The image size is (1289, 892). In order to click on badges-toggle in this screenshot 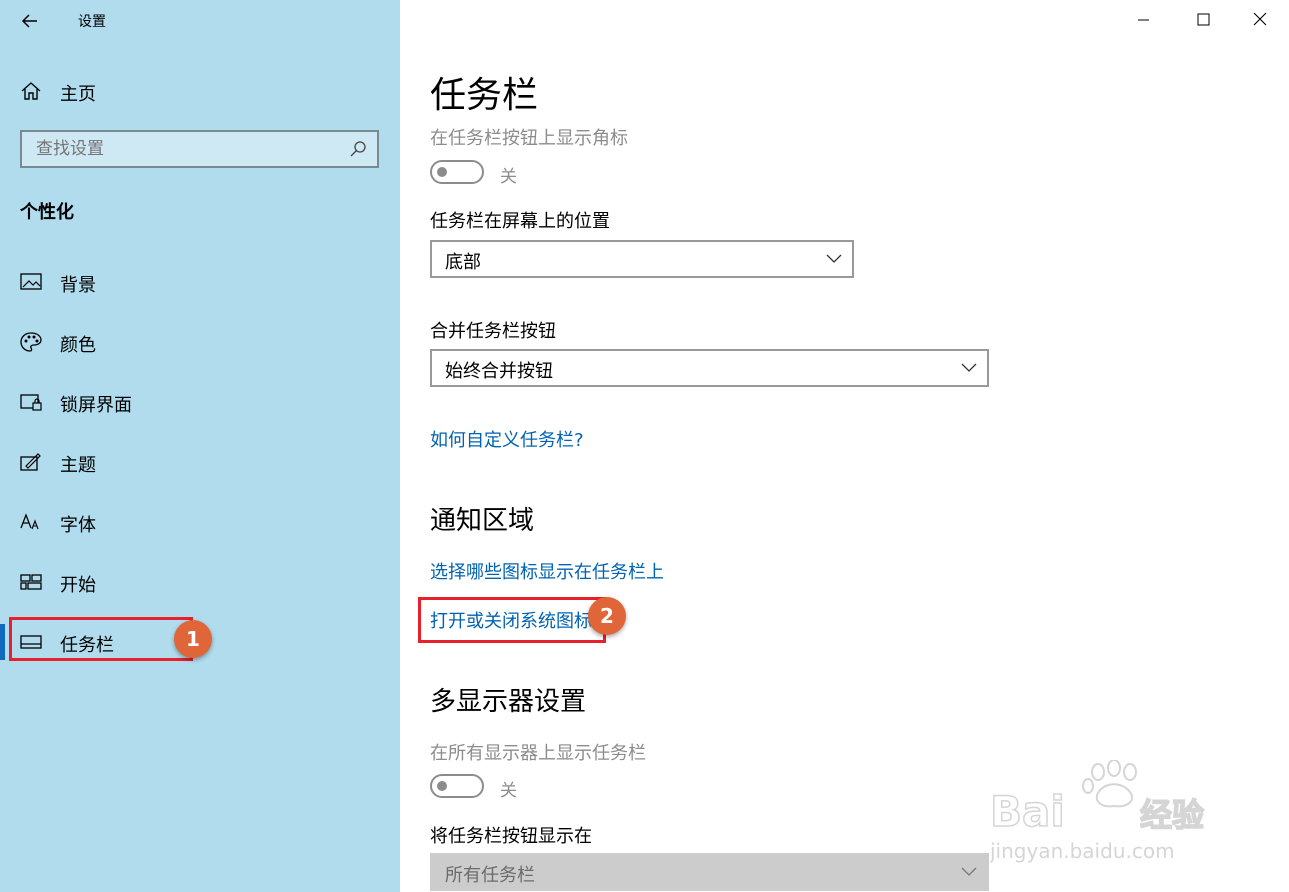, I will do `click(457, 172)`.